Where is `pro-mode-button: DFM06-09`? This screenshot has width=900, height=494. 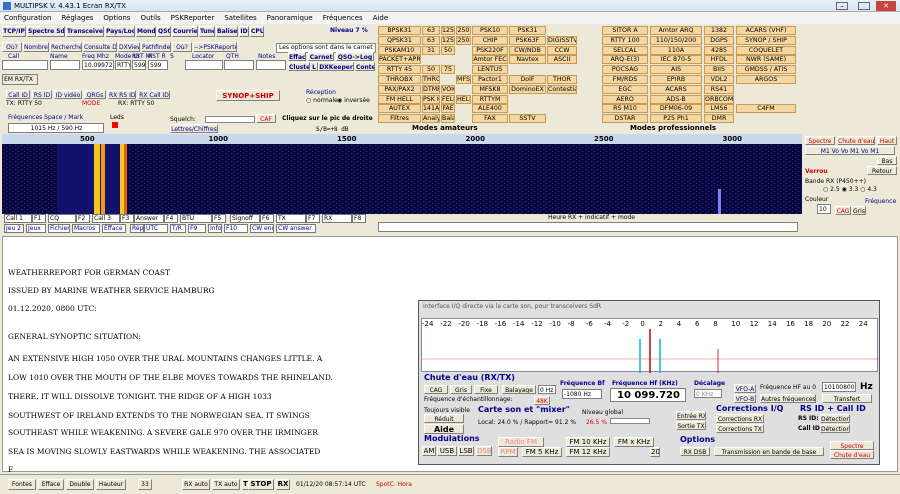 pro-mode-button: DFM06-09 is located at coordinates (676, 109).